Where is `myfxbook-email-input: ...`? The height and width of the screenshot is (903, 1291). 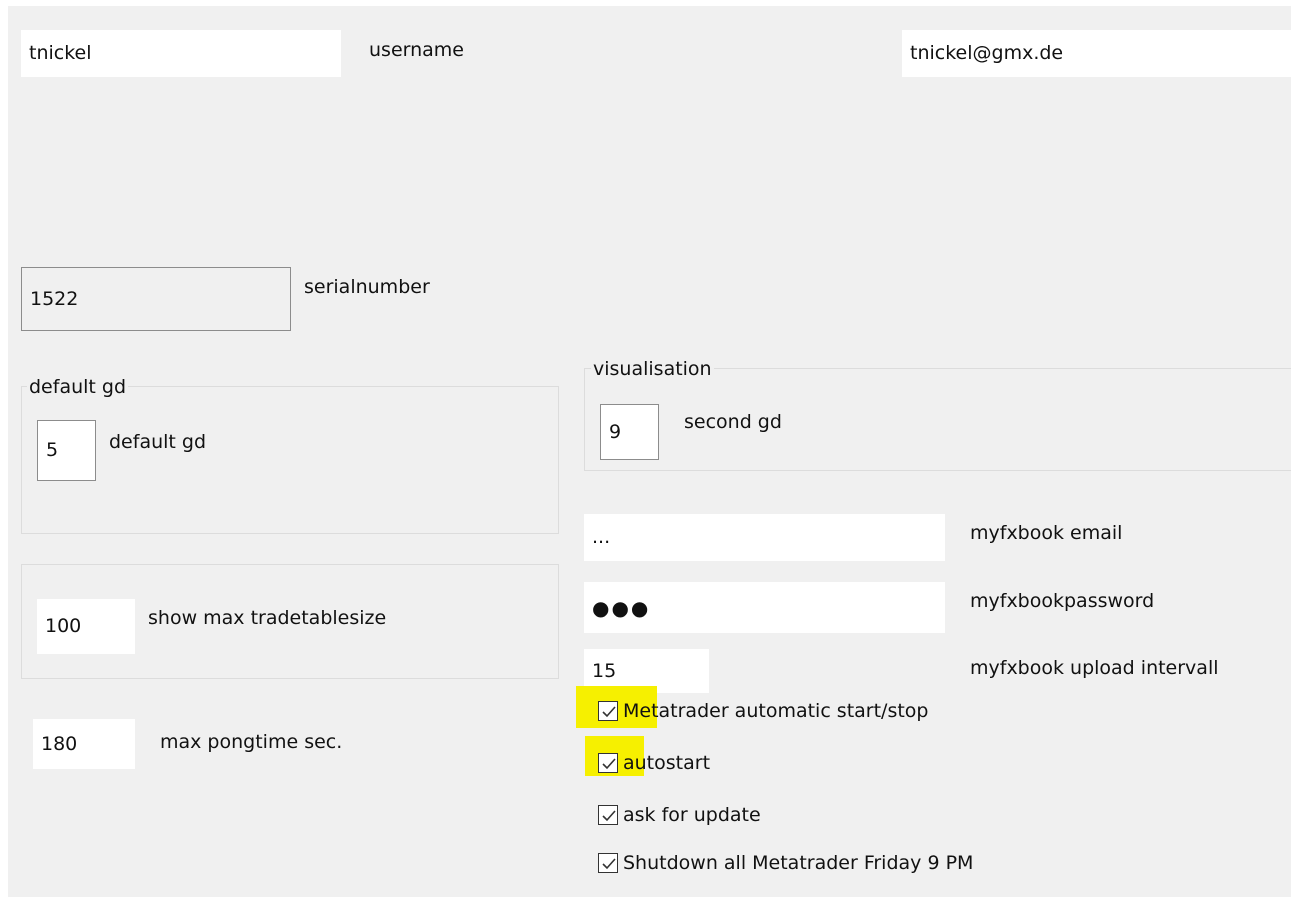 myfxbook-email-input: ... is located at coordinates (764, 537).